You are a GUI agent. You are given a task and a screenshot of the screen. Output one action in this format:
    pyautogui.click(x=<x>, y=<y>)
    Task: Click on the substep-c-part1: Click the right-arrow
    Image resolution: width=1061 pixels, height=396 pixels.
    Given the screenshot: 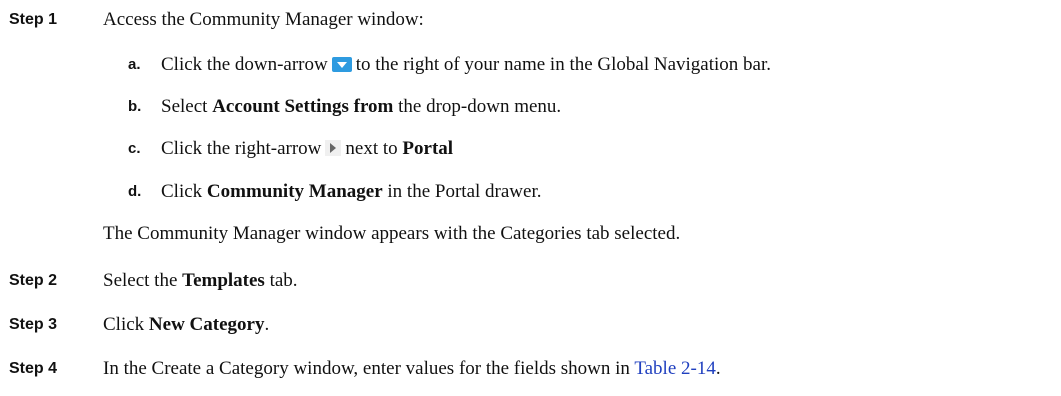 What is the action you would take?
    pyautogui.click(x=241, y=148)
    